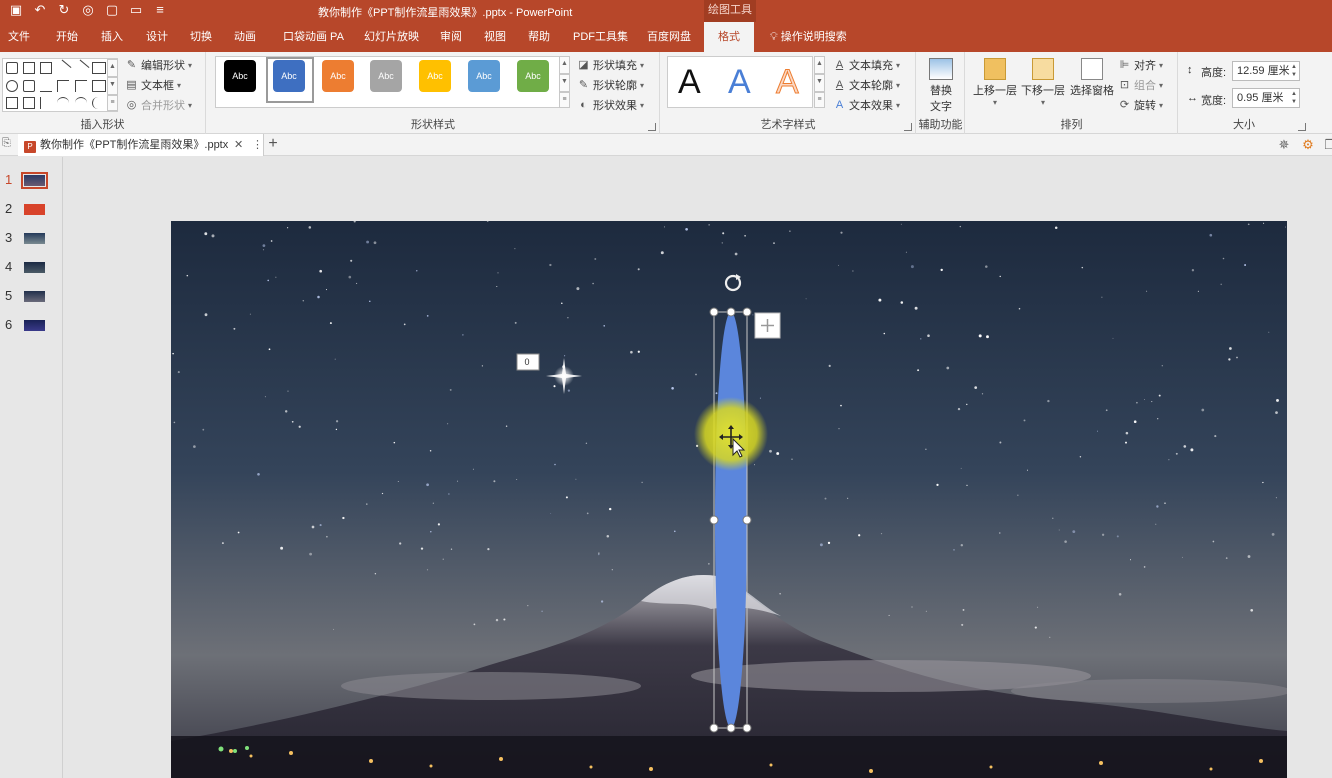  Describe the element at coordinates (46, 86) in the screenshot. I see `shape-triangle-icon` at that location.